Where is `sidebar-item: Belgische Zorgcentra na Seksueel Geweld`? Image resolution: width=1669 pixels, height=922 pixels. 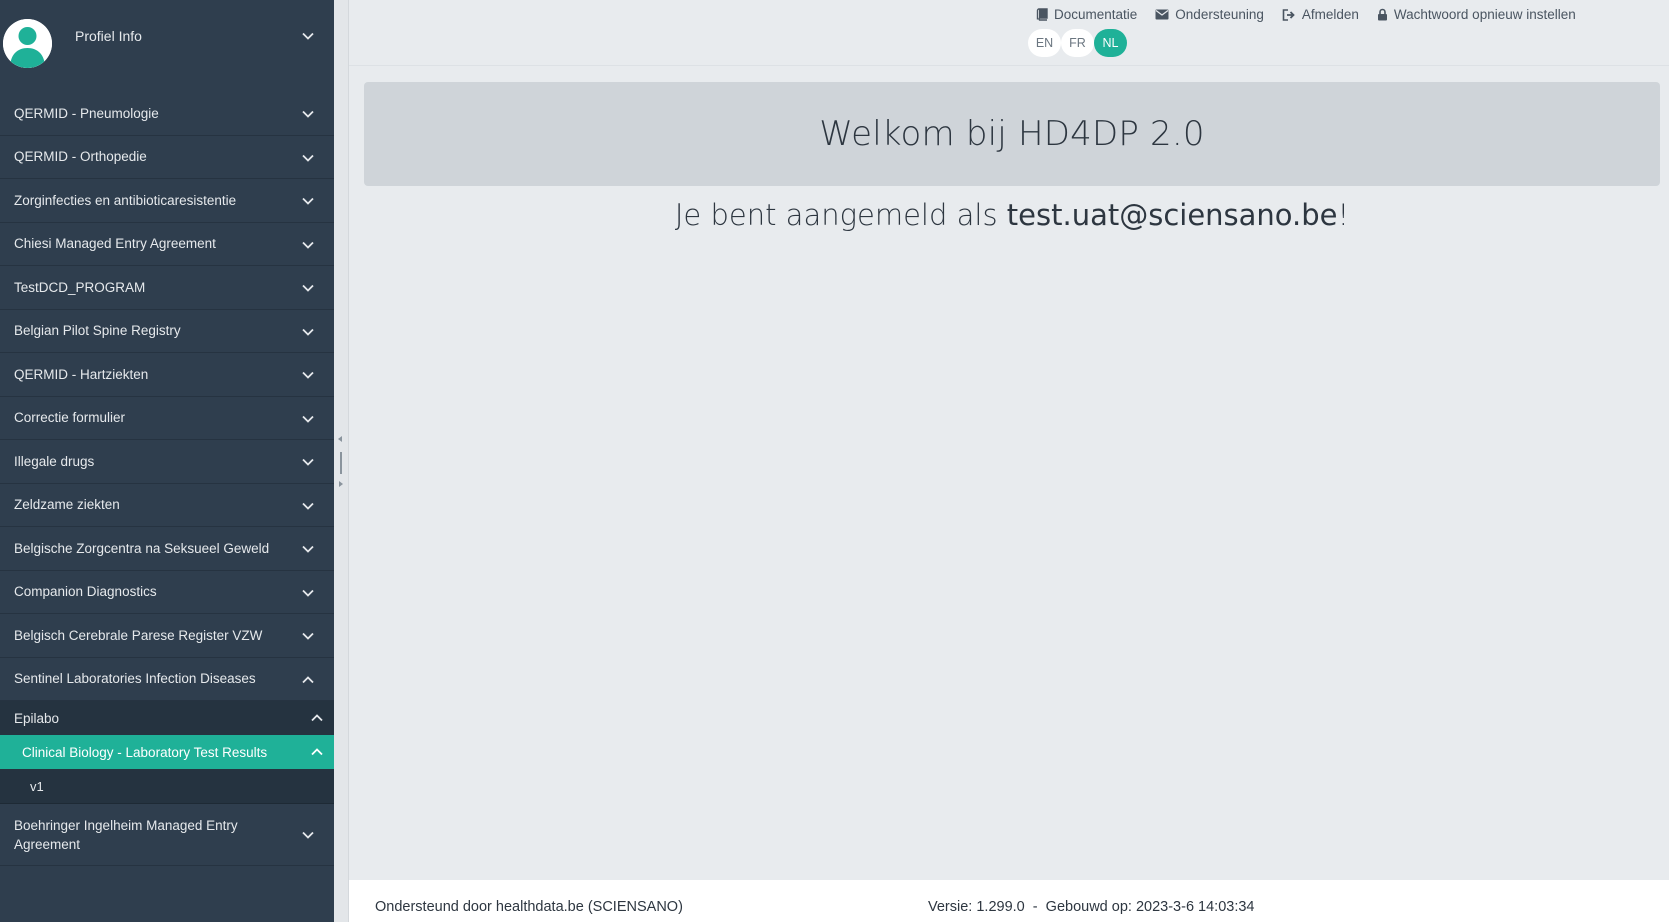 sidebar-item: Belgische Zorgcentra na Seksueel Geweld is located at coordinates (167, 549).